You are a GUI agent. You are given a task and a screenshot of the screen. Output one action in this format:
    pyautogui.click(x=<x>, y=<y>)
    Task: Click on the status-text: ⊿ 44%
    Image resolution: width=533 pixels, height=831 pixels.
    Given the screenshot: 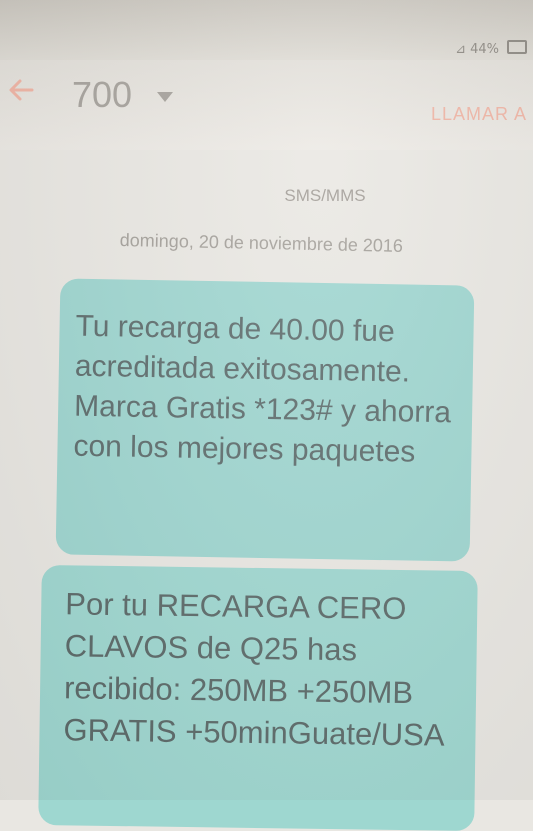 What is the action you would take?
    pyautogui.click(x=477, y=49)
    